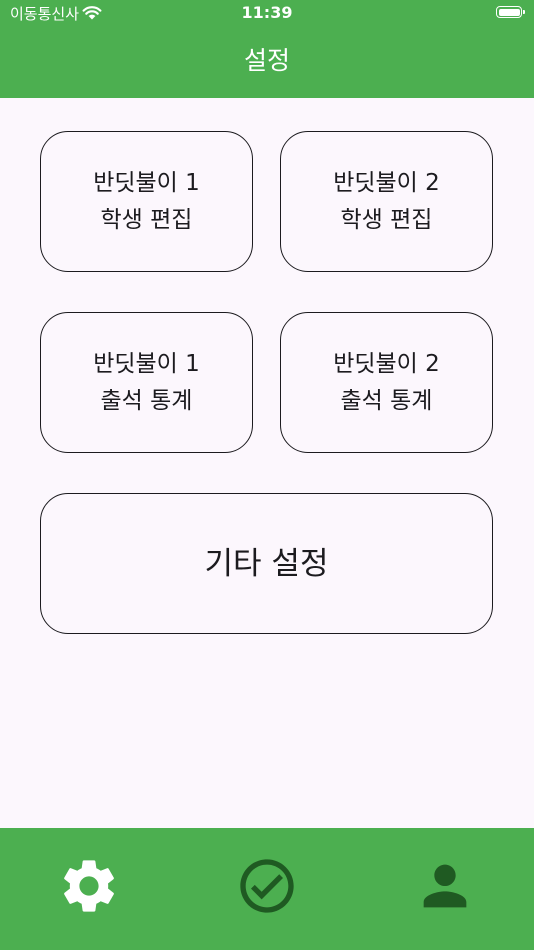 The image size is (534, 950). I want to click on other-settings-label: 기타 설정, so click(266, 563).